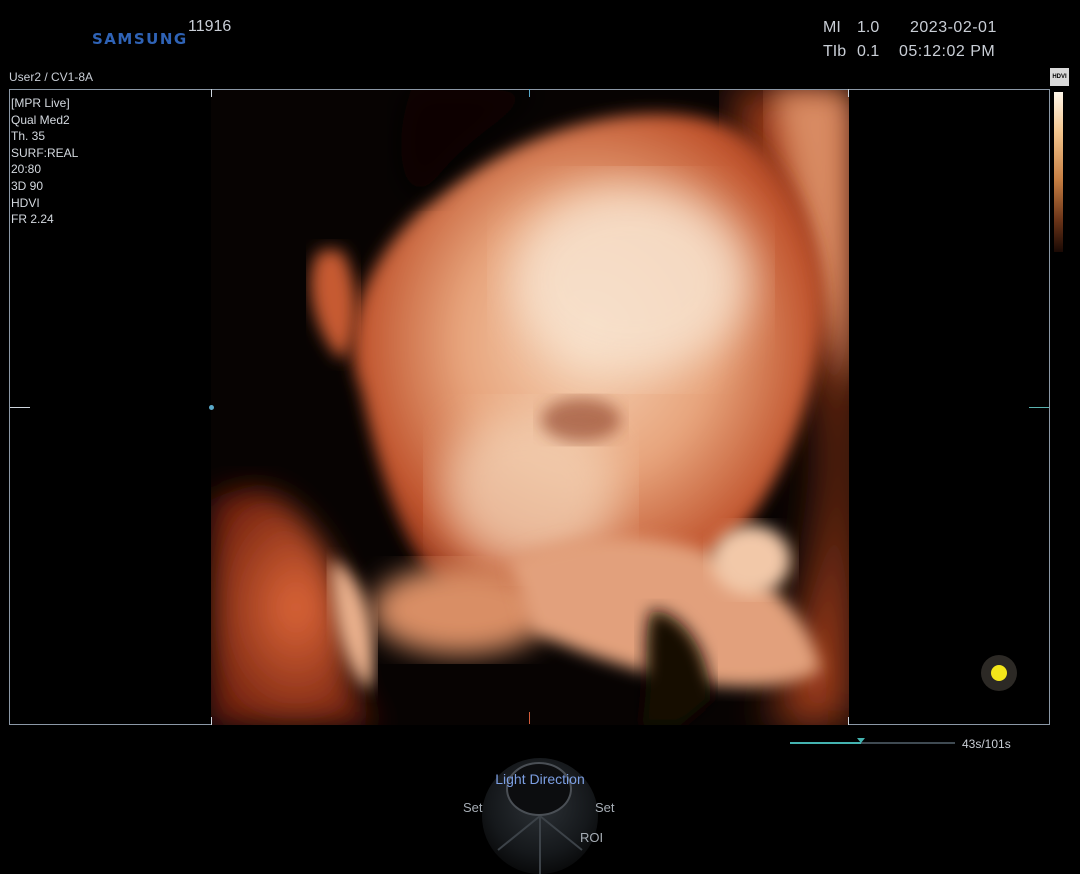 This screenshot has width=1080, height=874. I want to click on tib-value: 0.1, so click(868, 51).